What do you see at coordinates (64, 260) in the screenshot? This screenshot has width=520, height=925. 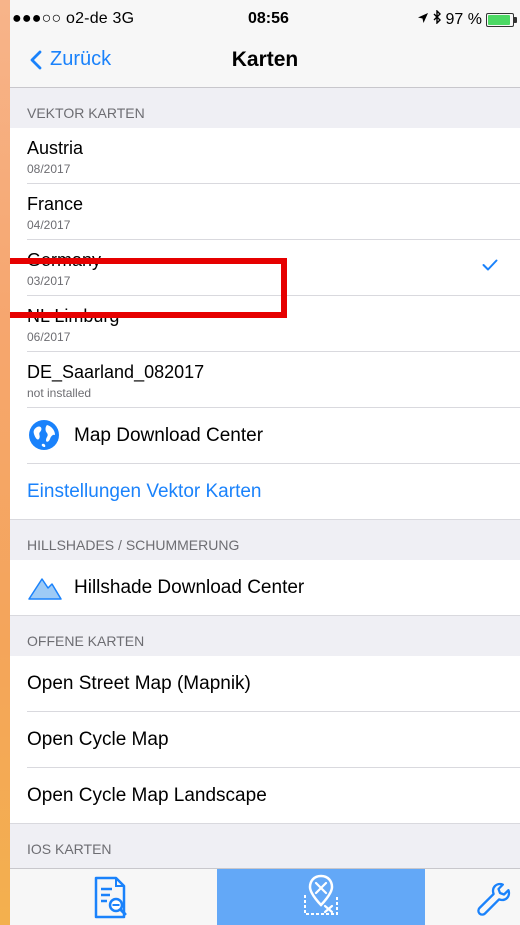 I see `map-name: Germany` at bounding box center [64, 260].